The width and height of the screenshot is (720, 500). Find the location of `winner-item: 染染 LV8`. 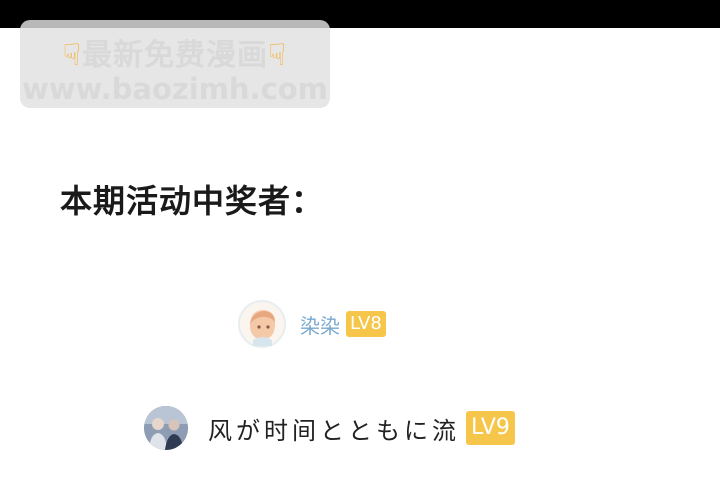

winner-item: 染染 LV8 is located at coordinates (312, 324).